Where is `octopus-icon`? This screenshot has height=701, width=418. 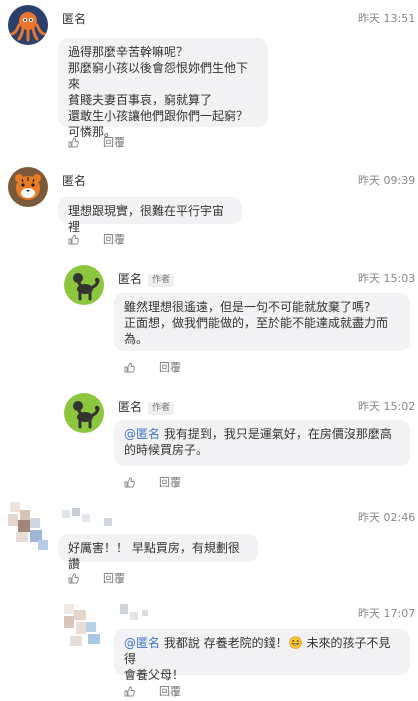
octopus-icon is located at coordinates (28, 27).